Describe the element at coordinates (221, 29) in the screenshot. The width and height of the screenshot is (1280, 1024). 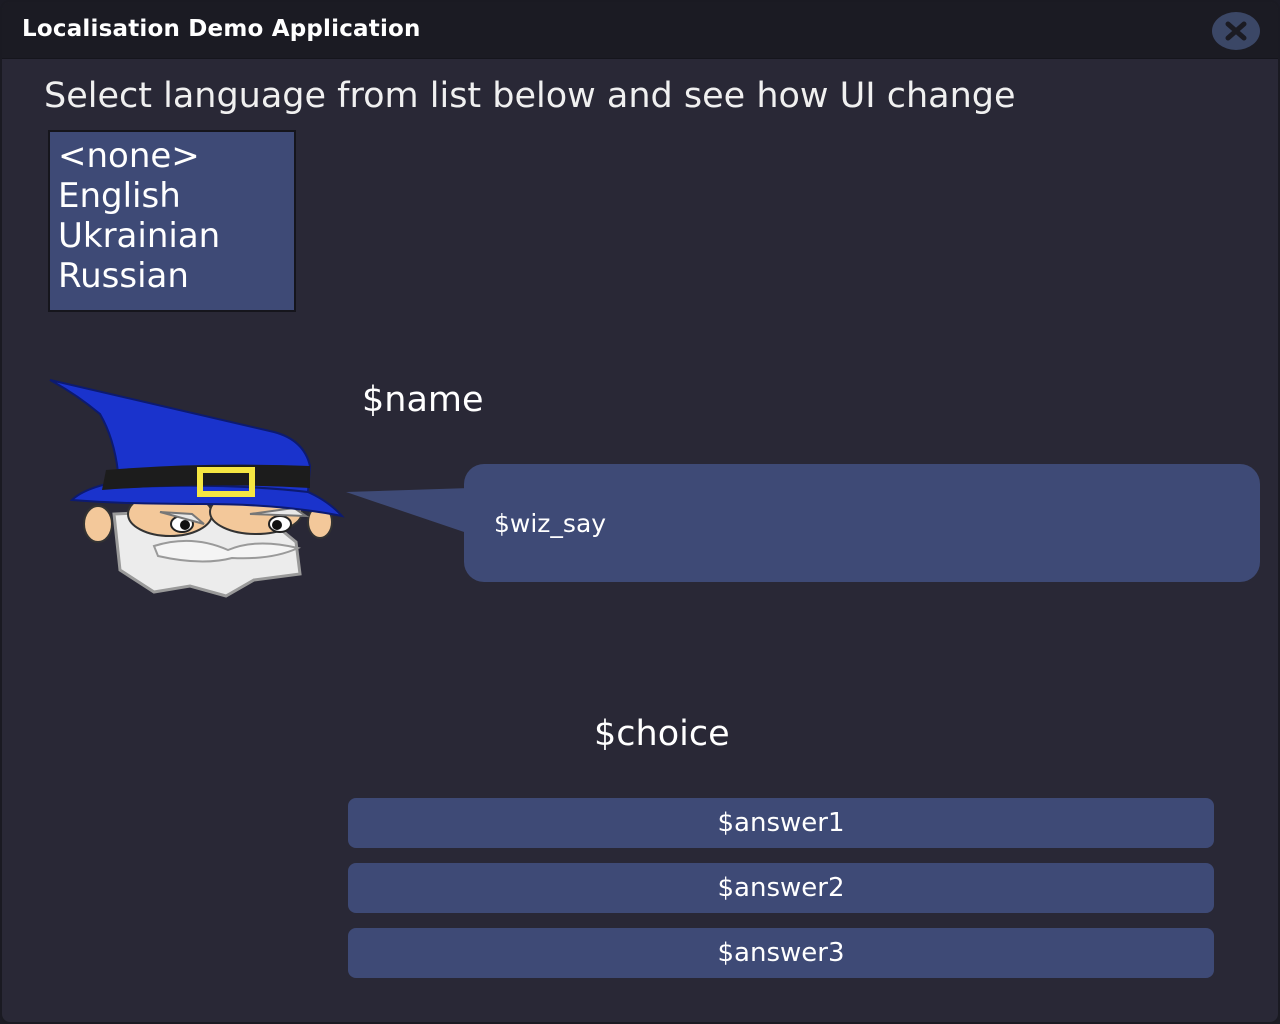
I see `window-title: Localisation Demo Application` at that location.